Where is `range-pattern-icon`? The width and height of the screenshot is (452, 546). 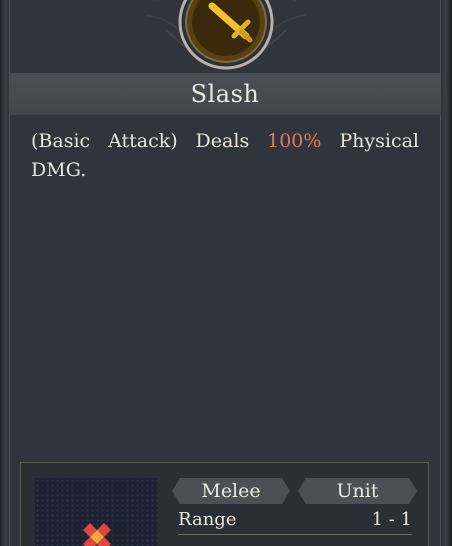 range-pattern-icon is located at coordinates (97, 534).